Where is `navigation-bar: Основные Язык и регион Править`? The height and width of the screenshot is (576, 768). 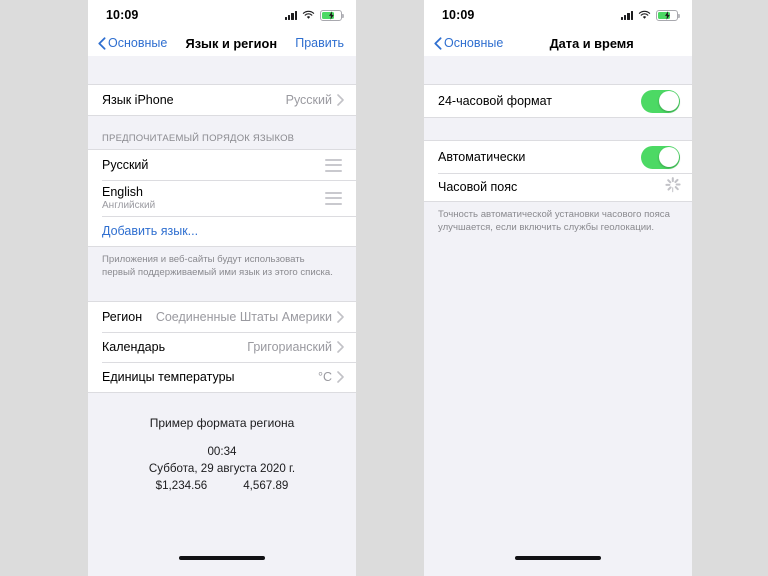 navigation-bar: Основные Язык и регион Править is located at coordinates (222, 43).